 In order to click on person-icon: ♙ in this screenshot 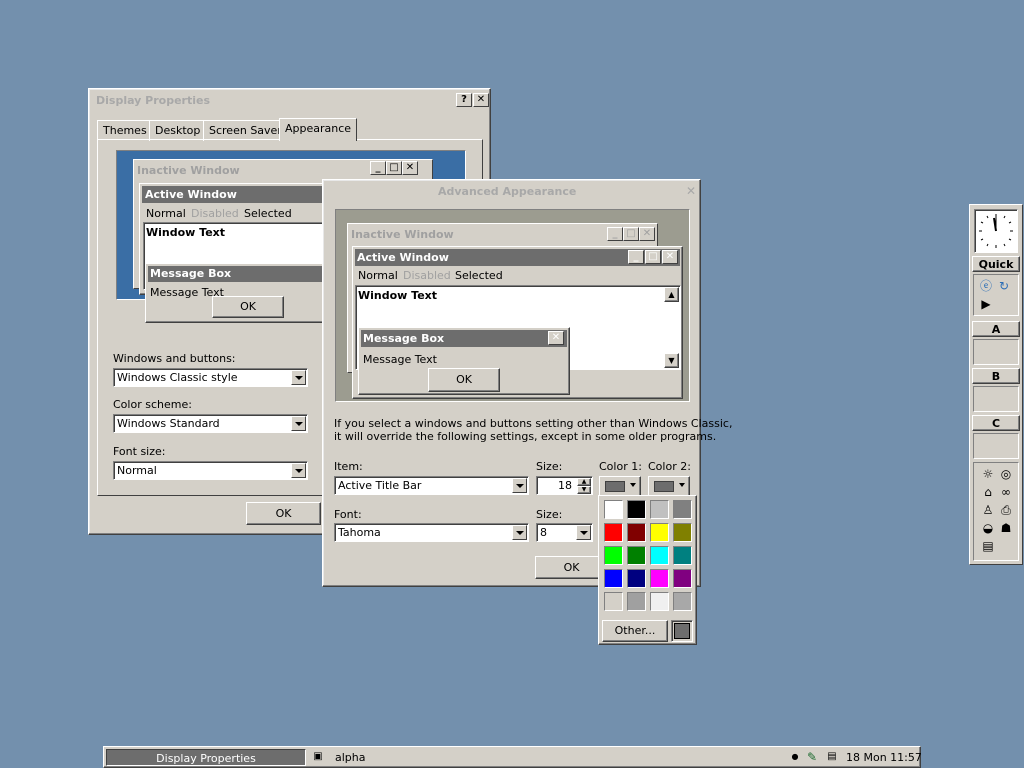, I will do `click(988, 510)`.